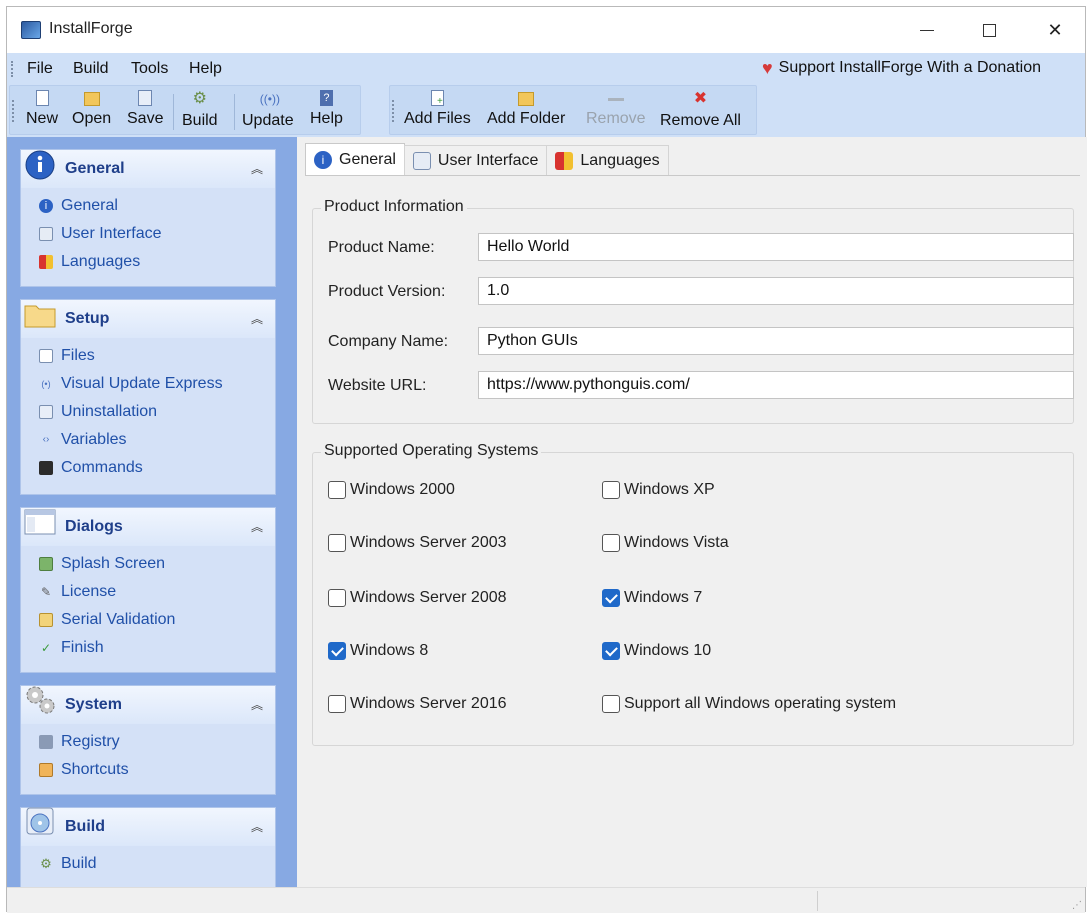 The image size is (1090, 915). I want to click on os-checkbox: Windows 10, so click(656, 651).